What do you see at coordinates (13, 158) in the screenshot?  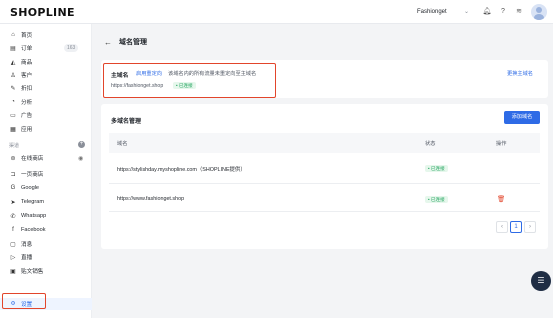 I see `store-icon: ⊜` at bounding box center [13, 158].